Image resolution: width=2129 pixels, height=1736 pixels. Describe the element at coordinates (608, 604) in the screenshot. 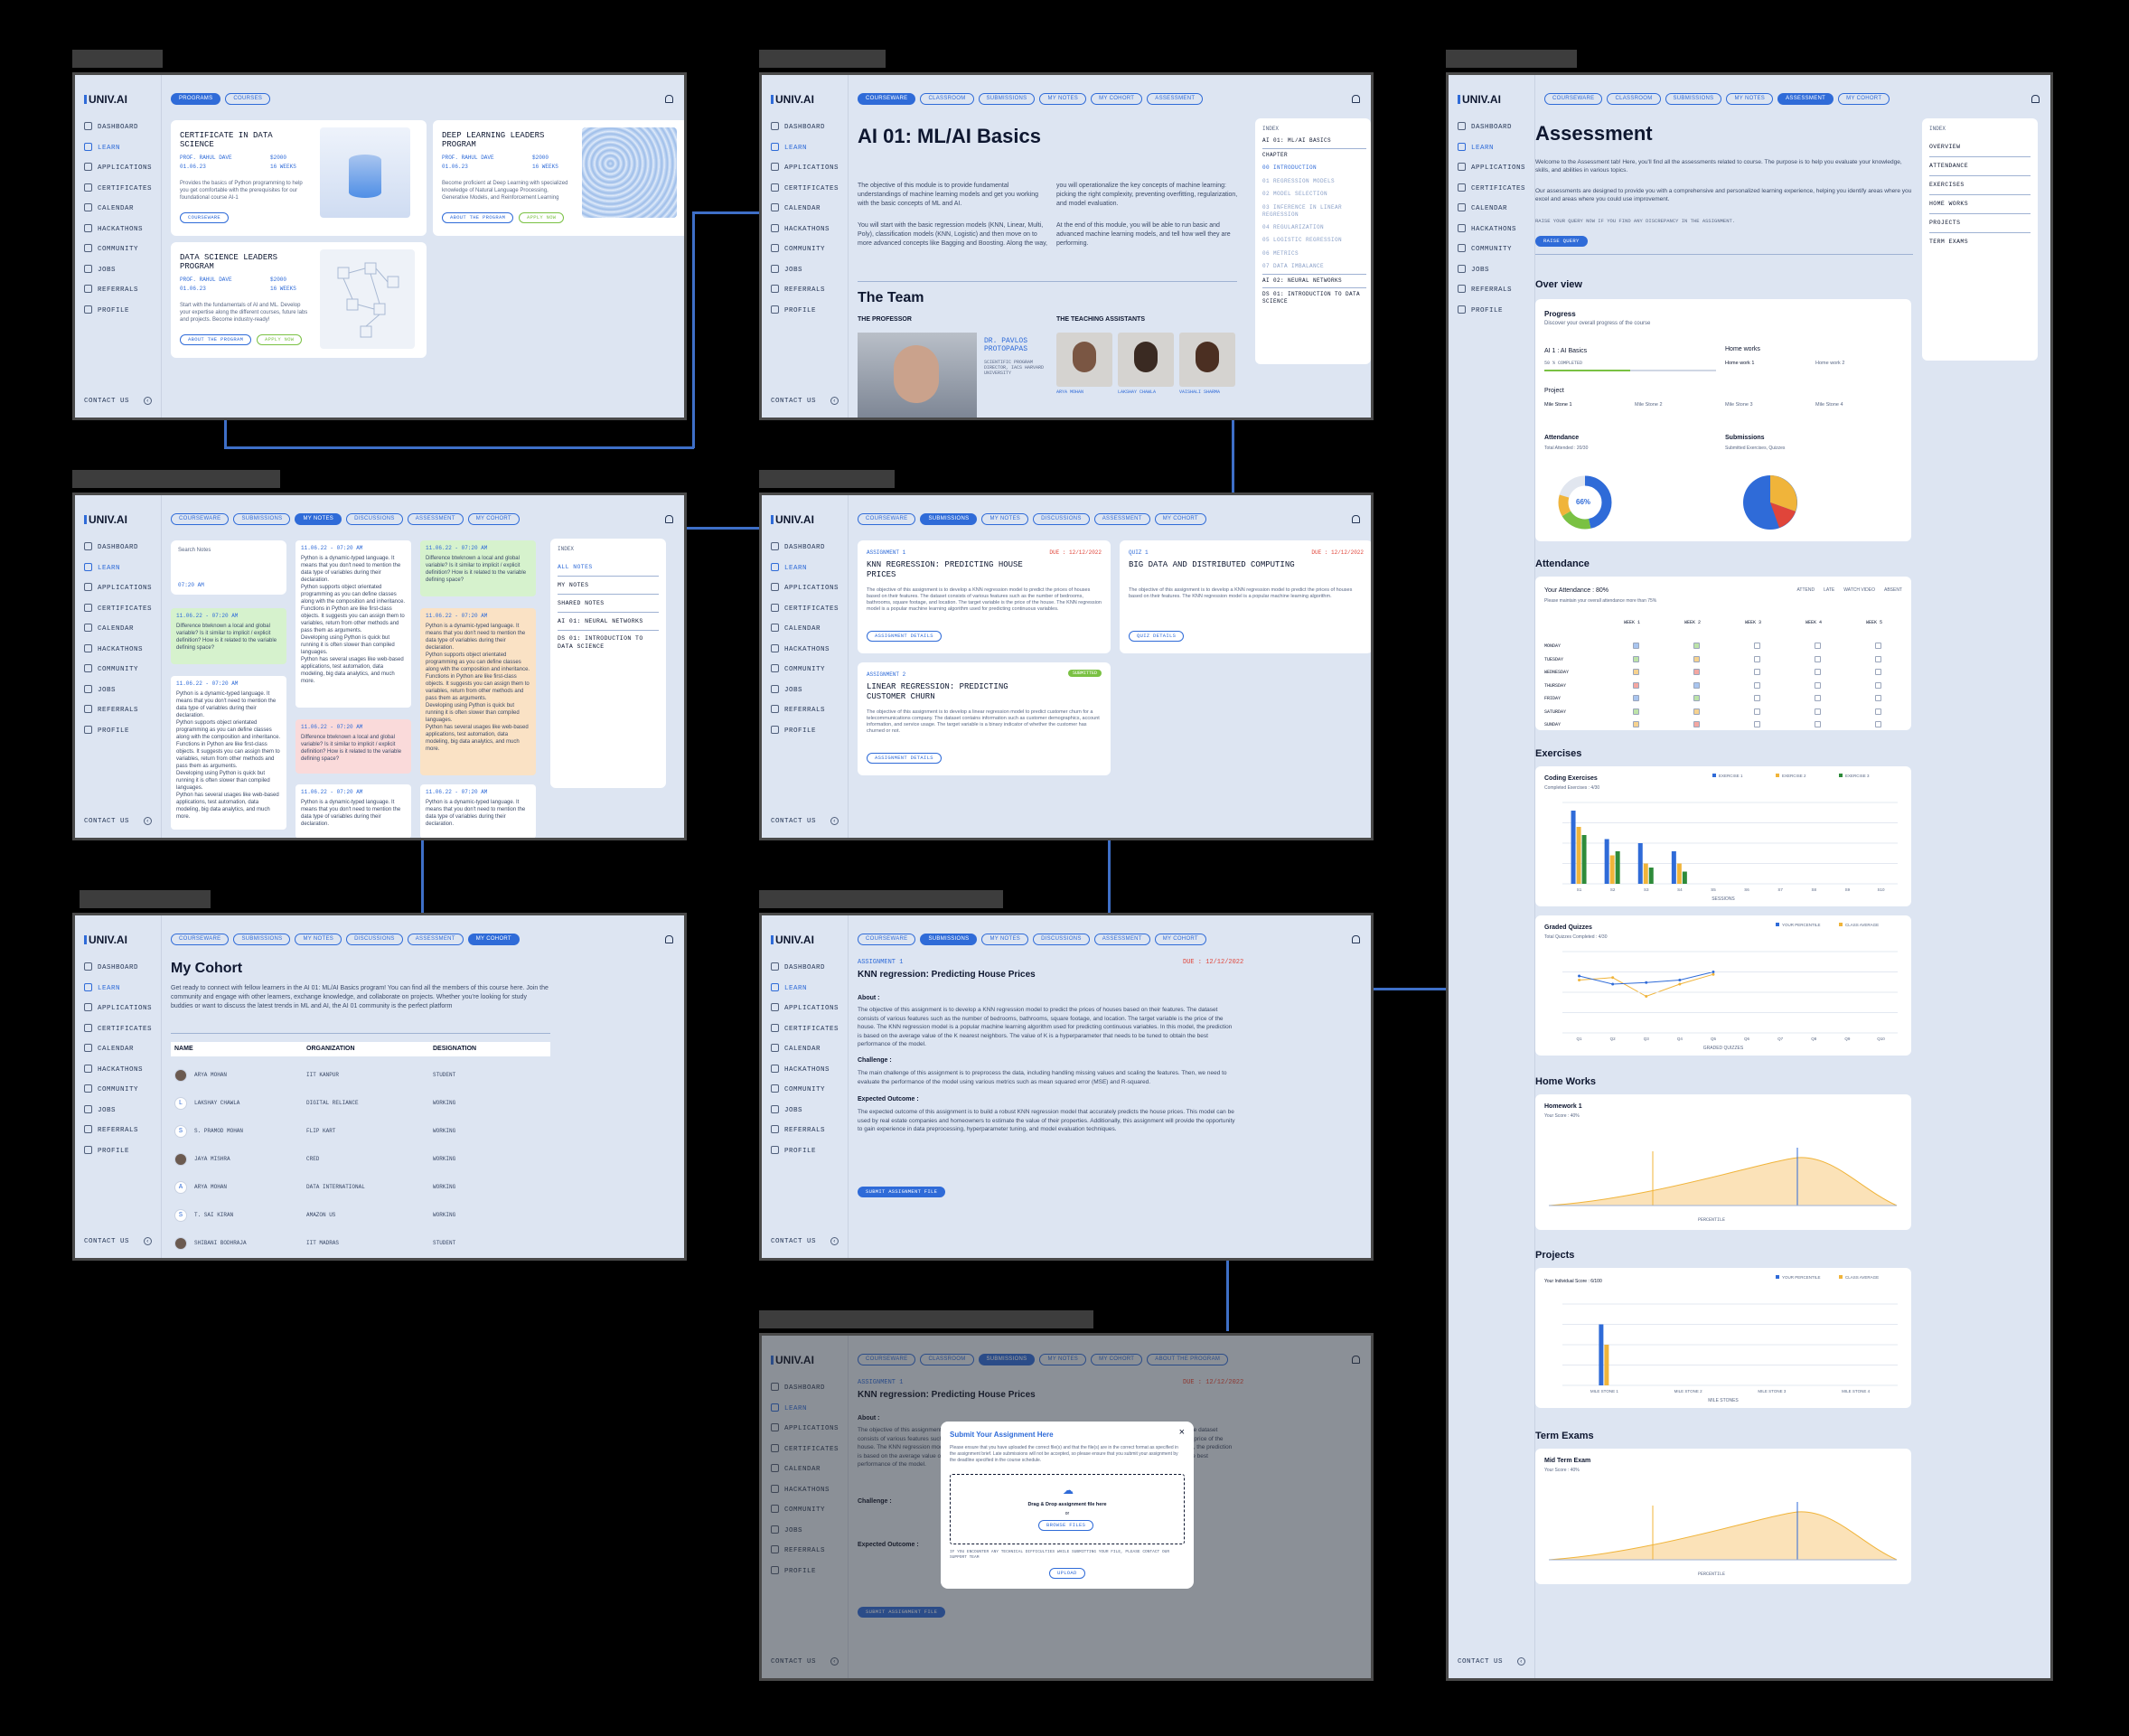

I see `index-item: SHARED NOTES` at that location.